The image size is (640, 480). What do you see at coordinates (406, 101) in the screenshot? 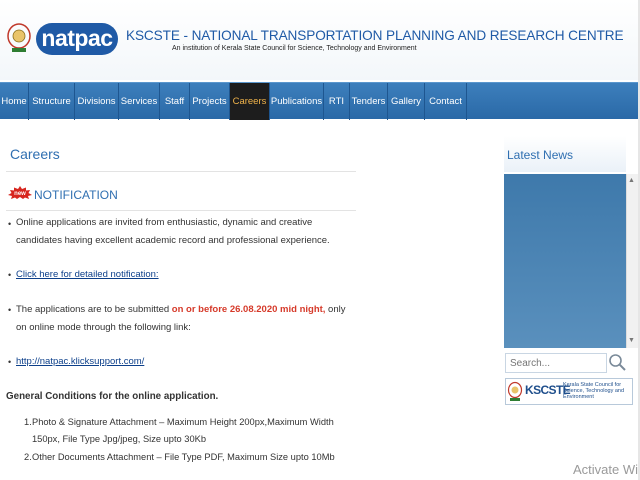
I see `nav-item-gallery: Gallery` at bounding box center [406, 101].